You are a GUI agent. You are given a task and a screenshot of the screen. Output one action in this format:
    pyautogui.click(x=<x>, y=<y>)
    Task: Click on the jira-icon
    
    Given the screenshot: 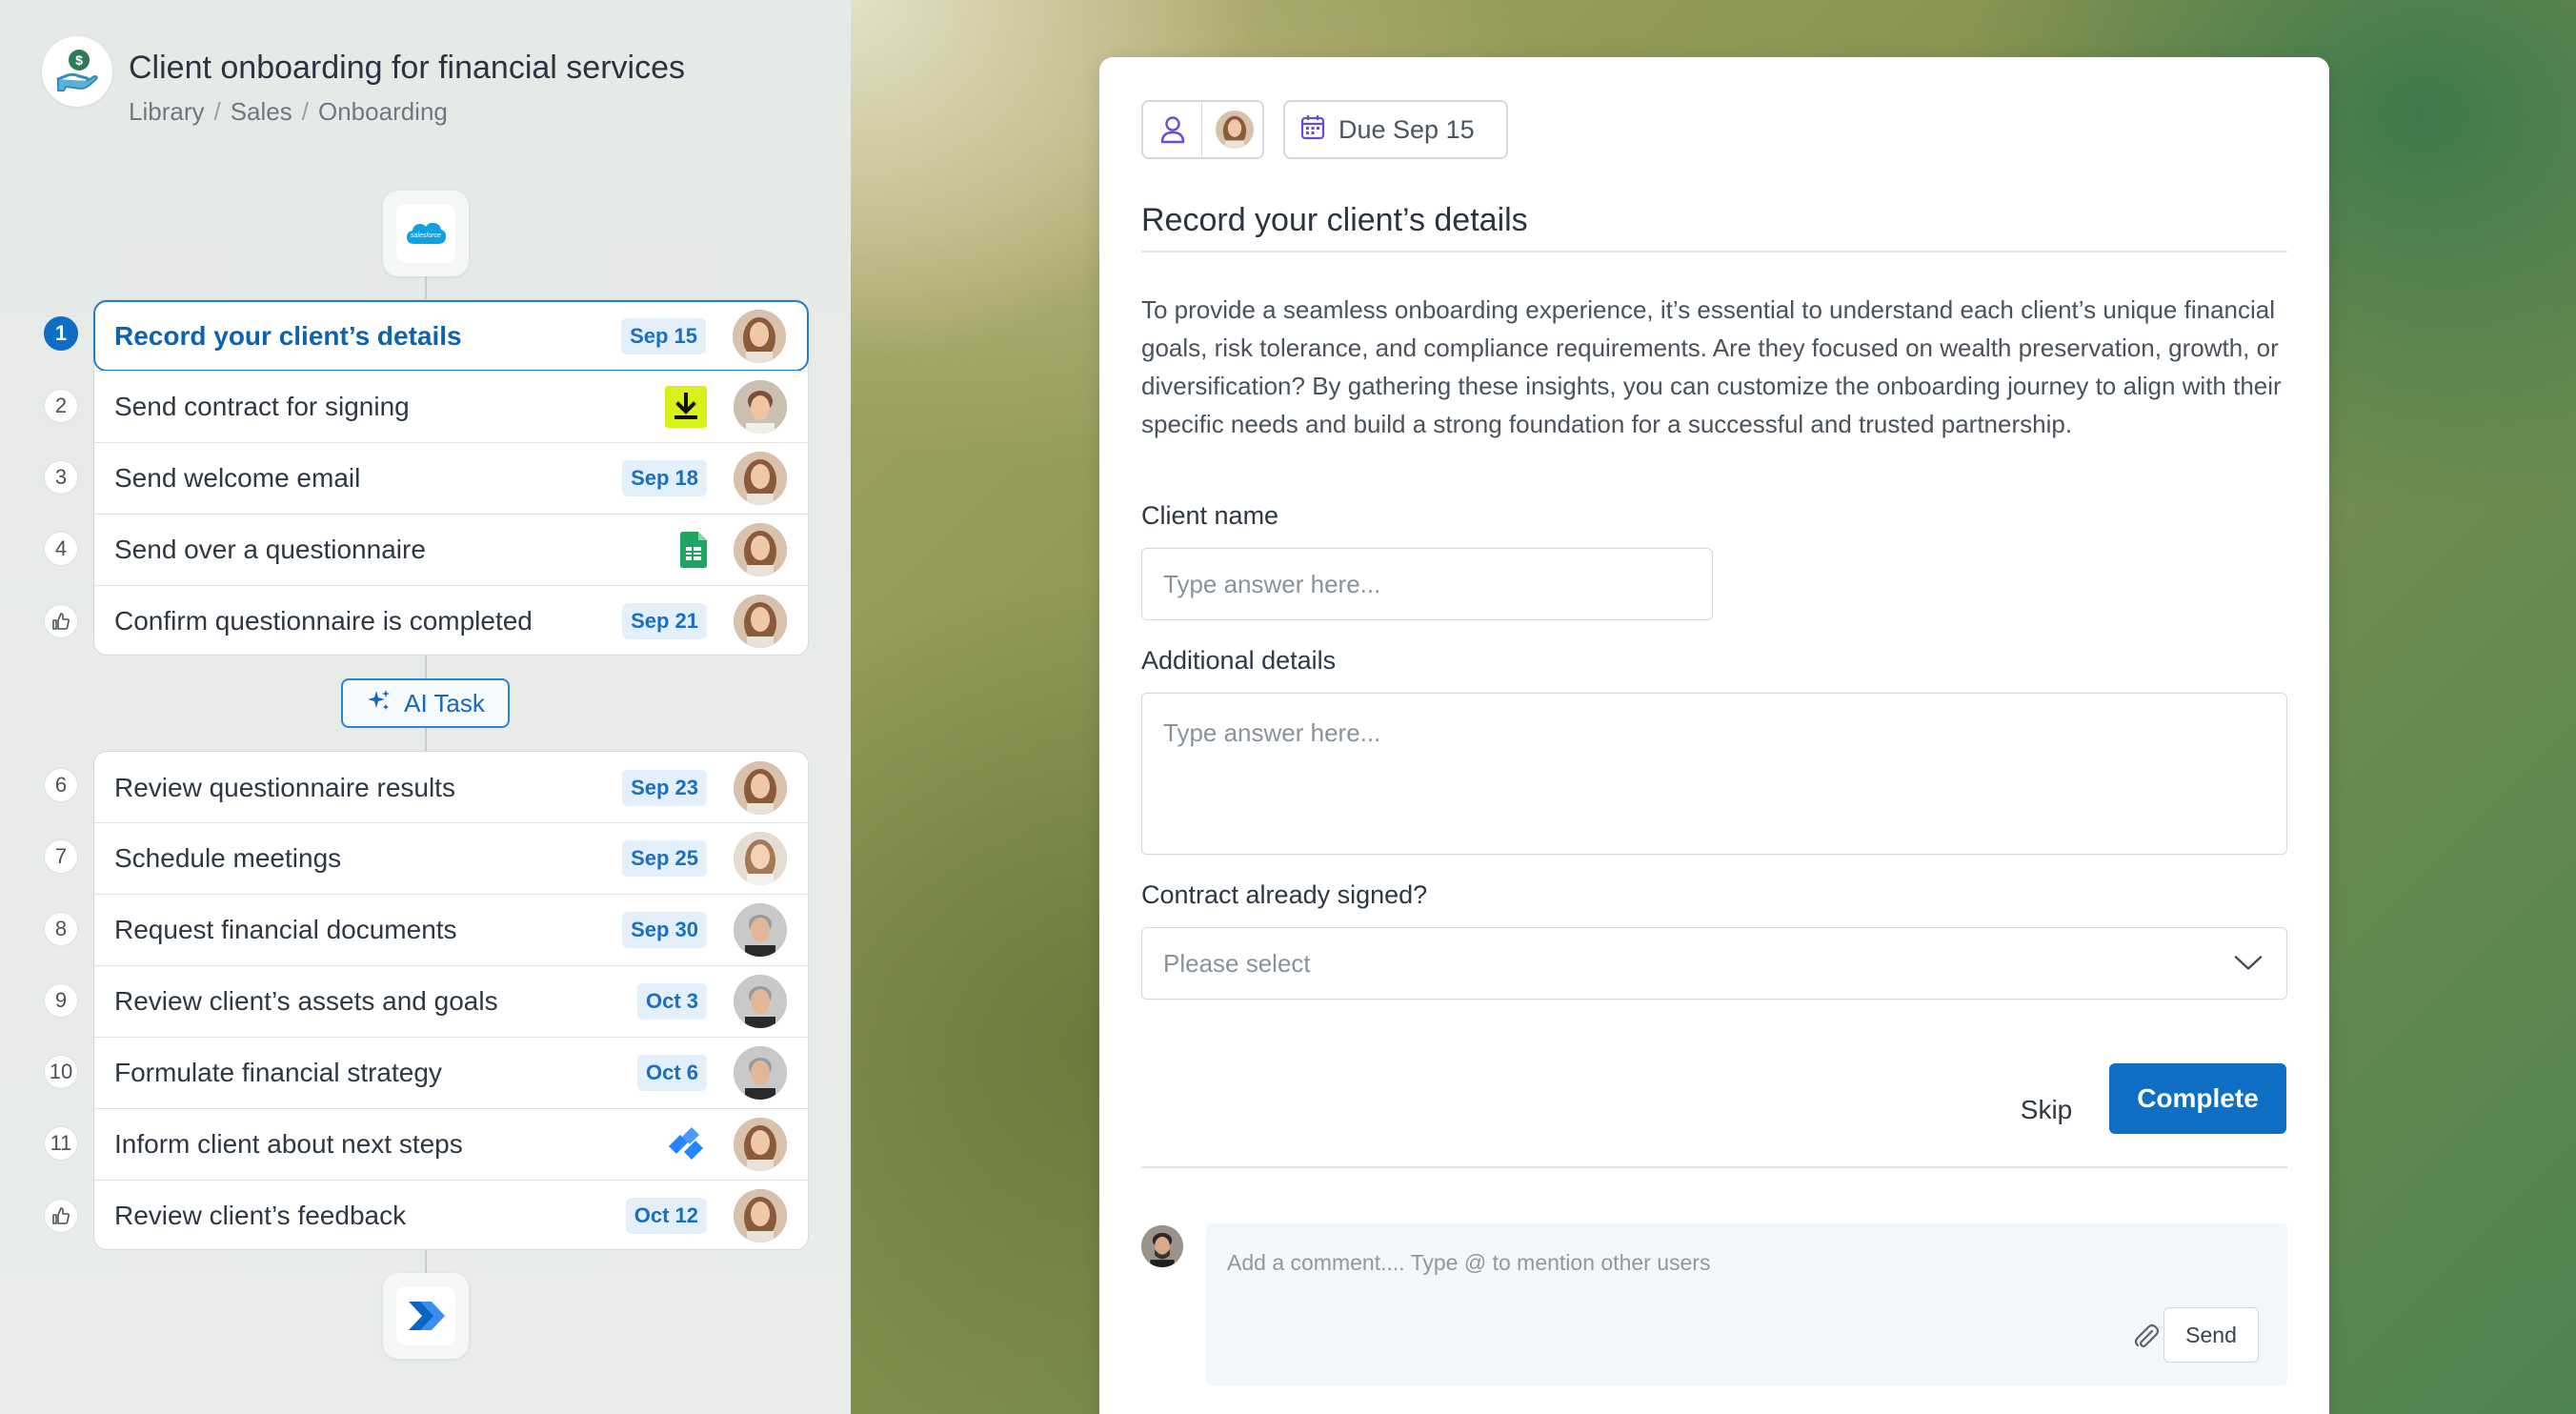 What is the action you would take?
    pyautogui.click(x=686, y=1144)
    